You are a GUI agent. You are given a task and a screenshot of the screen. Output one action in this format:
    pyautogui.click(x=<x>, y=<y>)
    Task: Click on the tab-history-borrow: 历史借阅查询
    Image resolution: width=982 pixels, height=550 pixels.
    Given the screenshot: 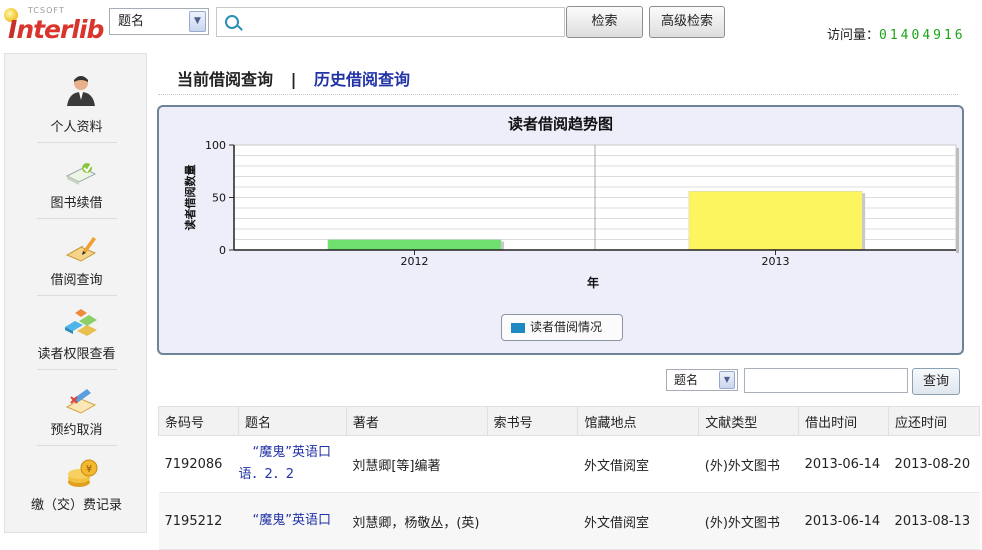 What is the action you would take?
    pyautogui.click(x=362, y=79)
    